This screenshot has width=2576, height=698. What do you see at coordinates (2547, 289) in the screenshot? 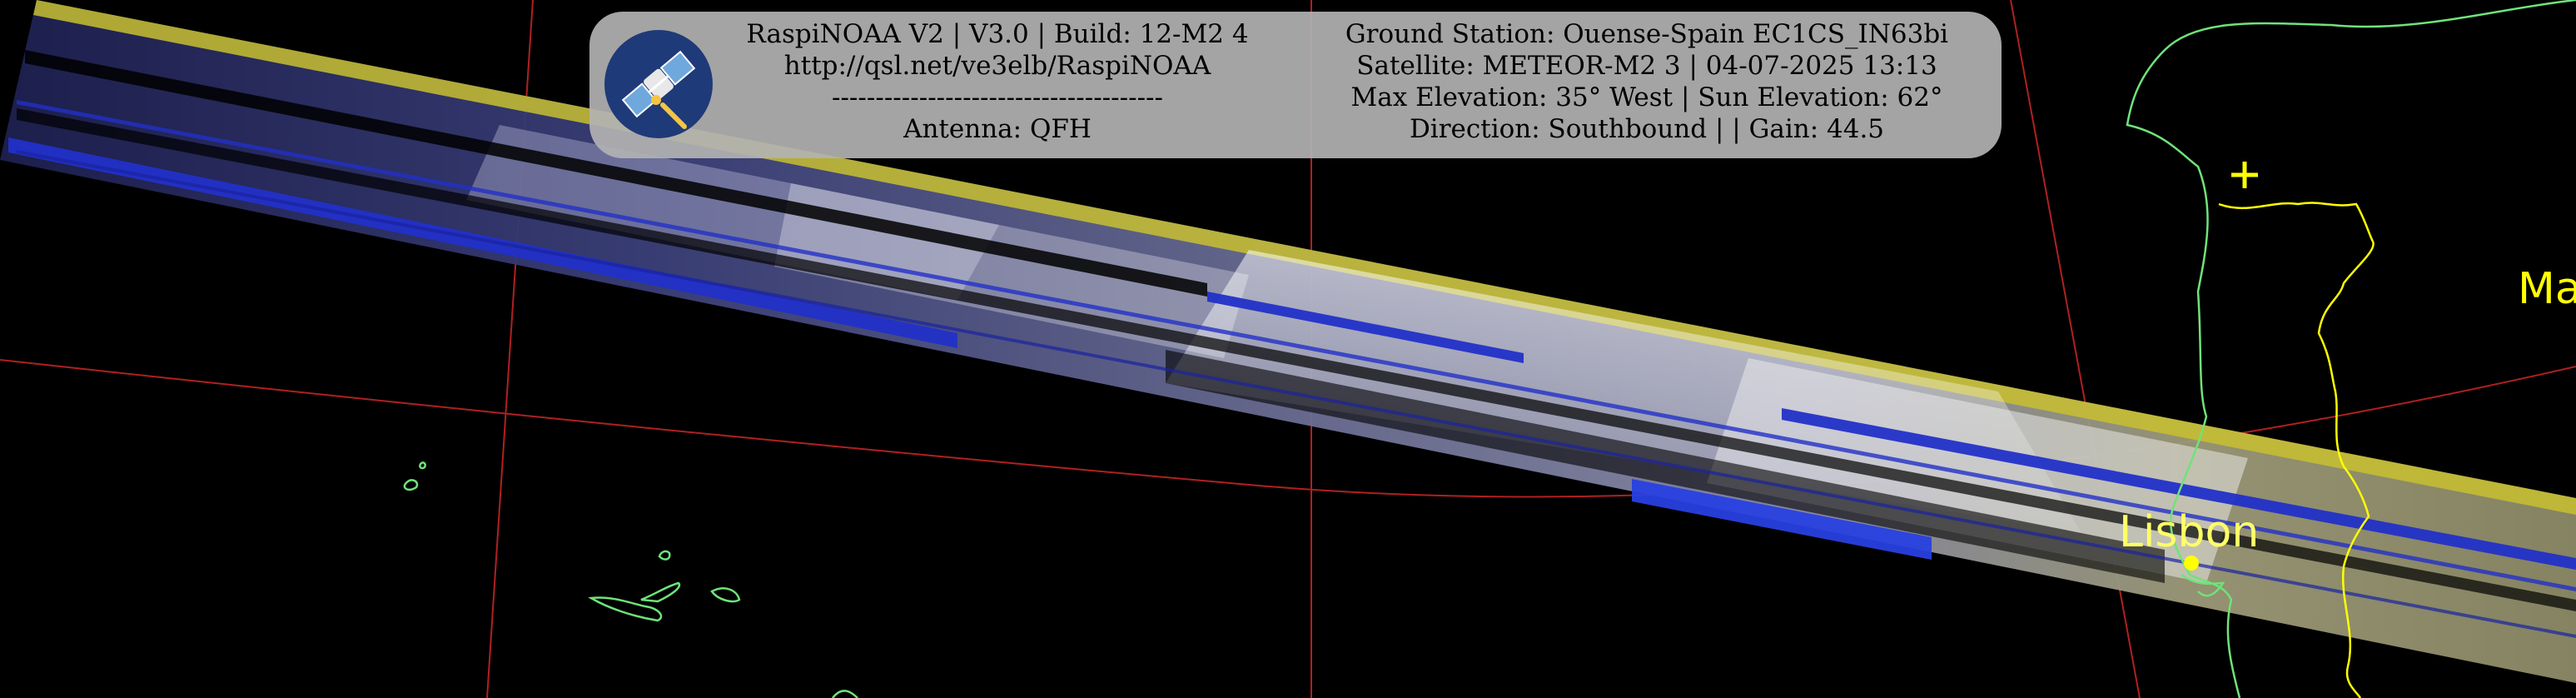
I see `partial-place-label: Ma` at bounding box center [2547, 289].